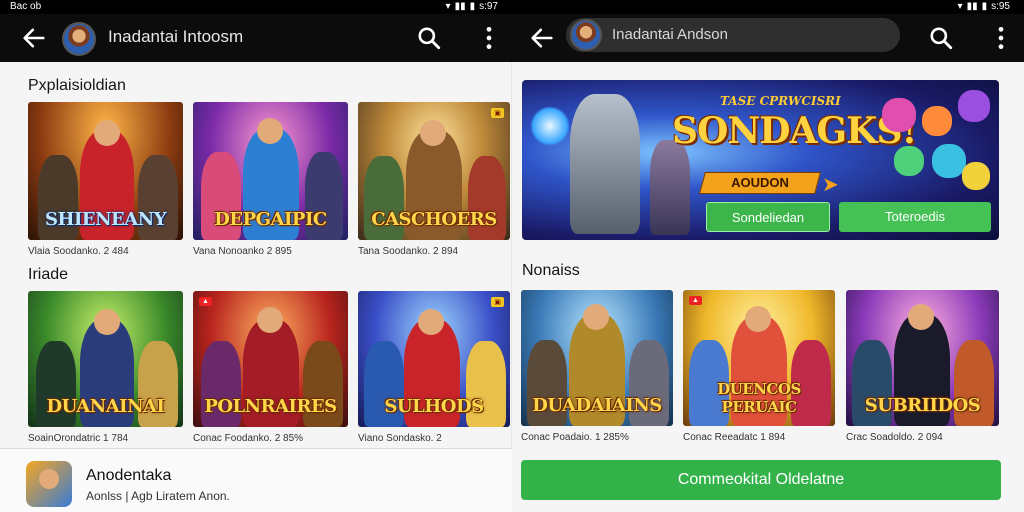 This screenshot has width=1024, height=512. Describe the element at coordinates (922, 405) in the screenshot. I see `game-logo: SUBRIIDOS` at that location.